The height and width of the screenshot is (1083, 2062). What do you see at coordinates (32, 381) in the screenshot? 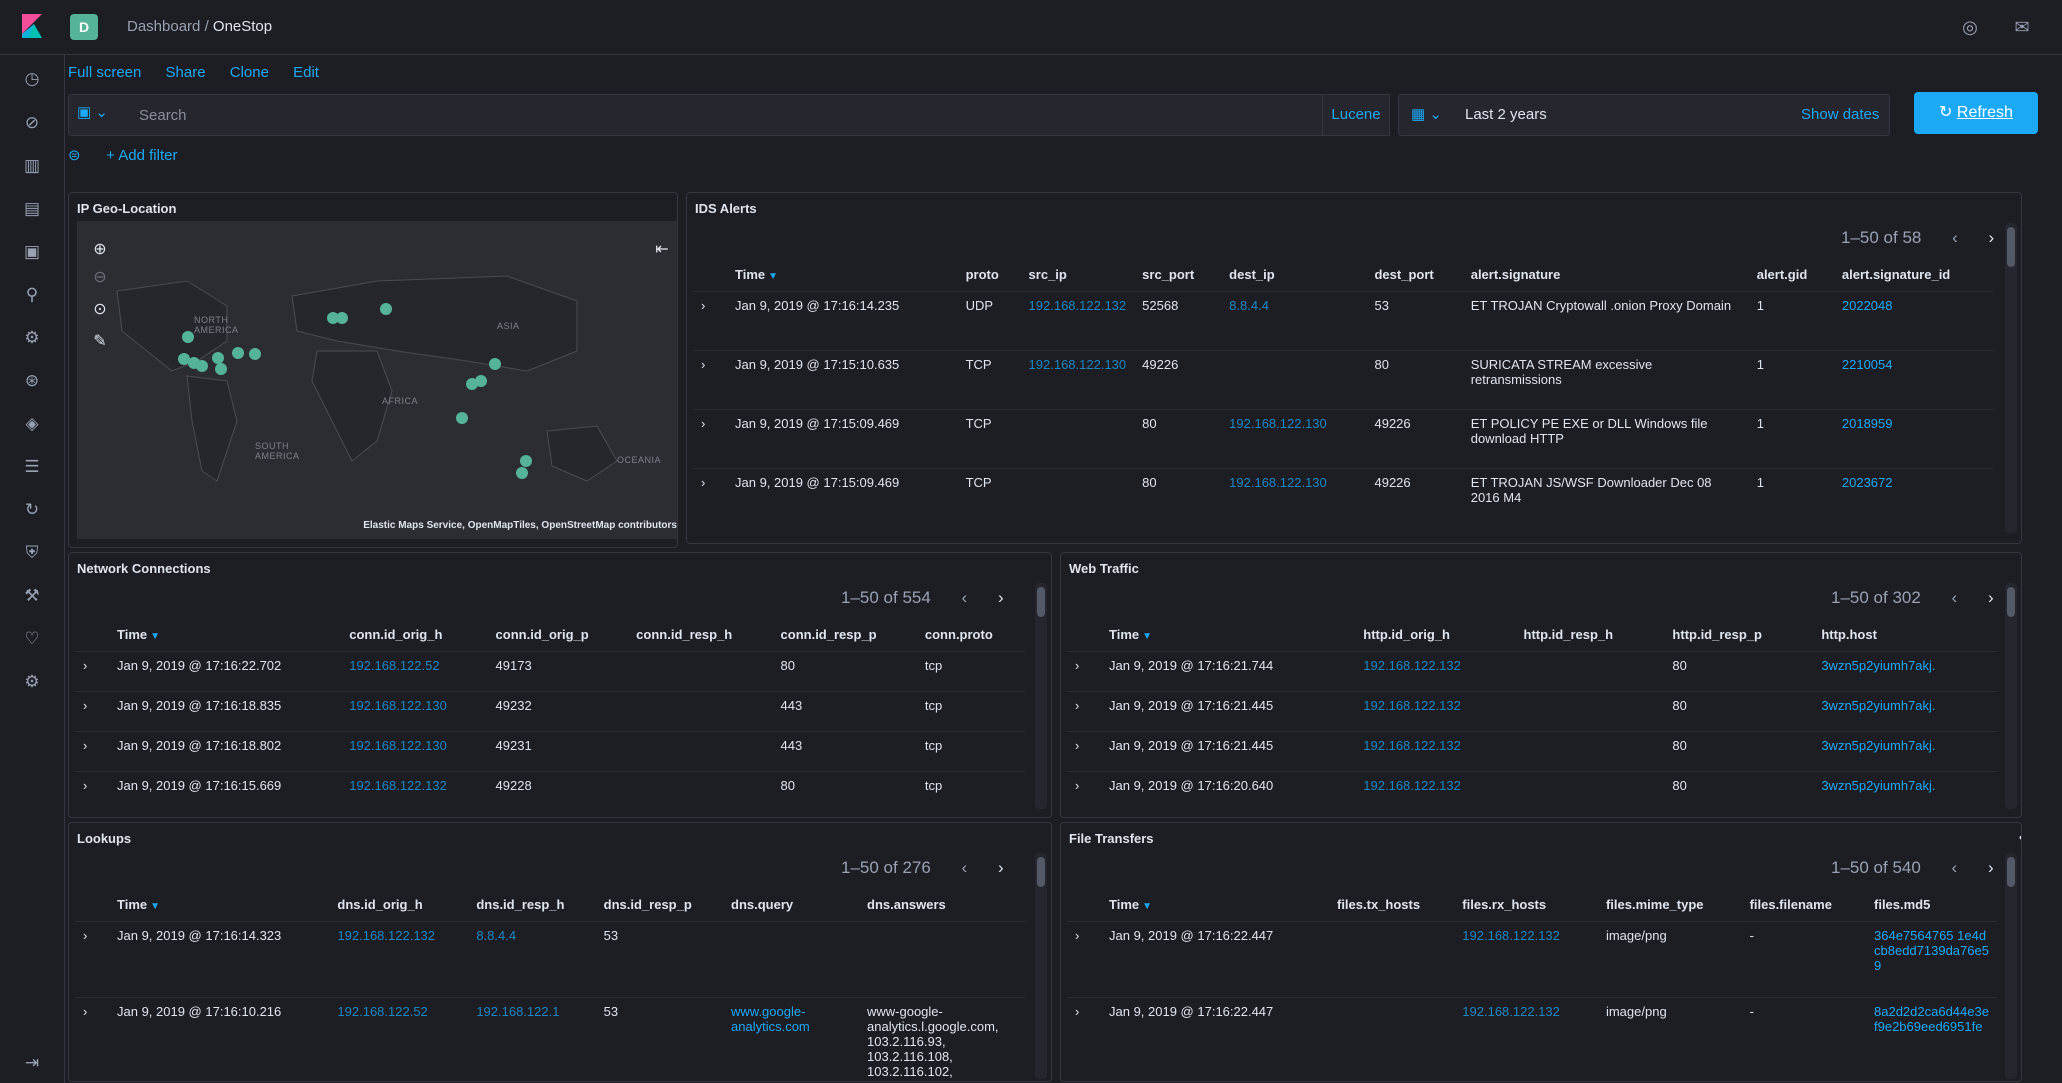
I see `infrastructure-icon: ⊛` at bounding box center [32, 381].